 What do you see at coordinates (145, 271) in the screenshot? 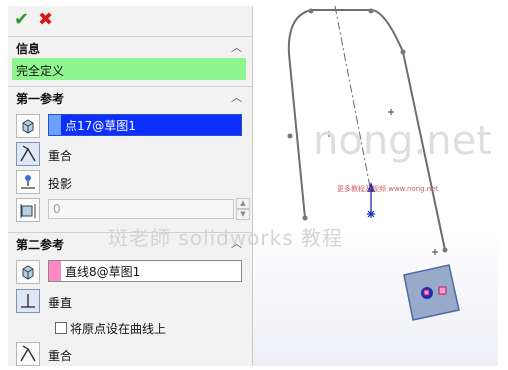
I see `ref2-entity-field: 直线8@草图1` at bounding box center [145, 271].